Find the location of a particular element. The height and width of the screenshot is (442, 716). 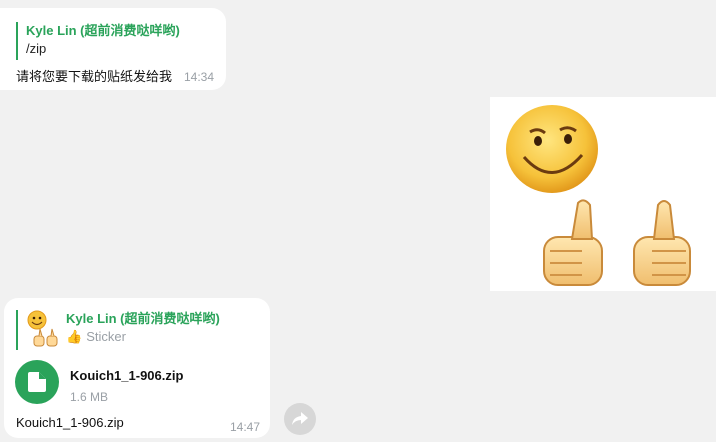

forward-arrow-icon is located at coordinates (300, 418).